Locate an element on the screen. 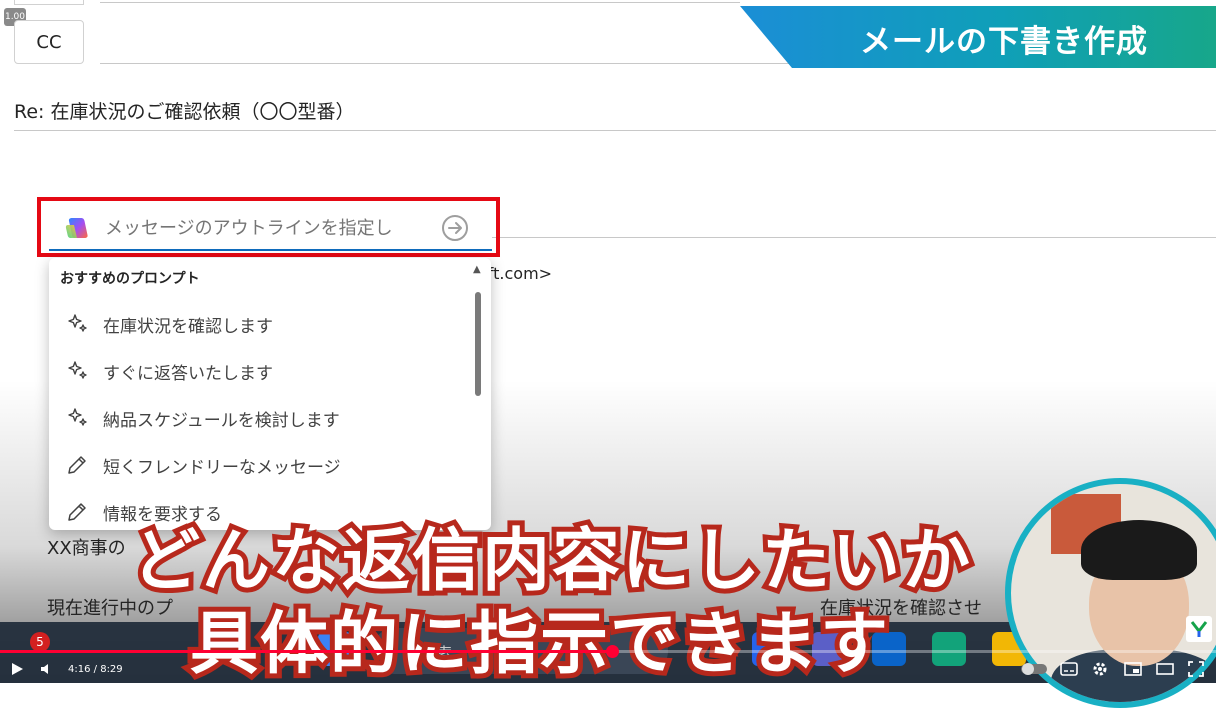 The width and height of the screenshot is (1216, 708). channel-watermark-icon is located at coordinates (1199, 629).